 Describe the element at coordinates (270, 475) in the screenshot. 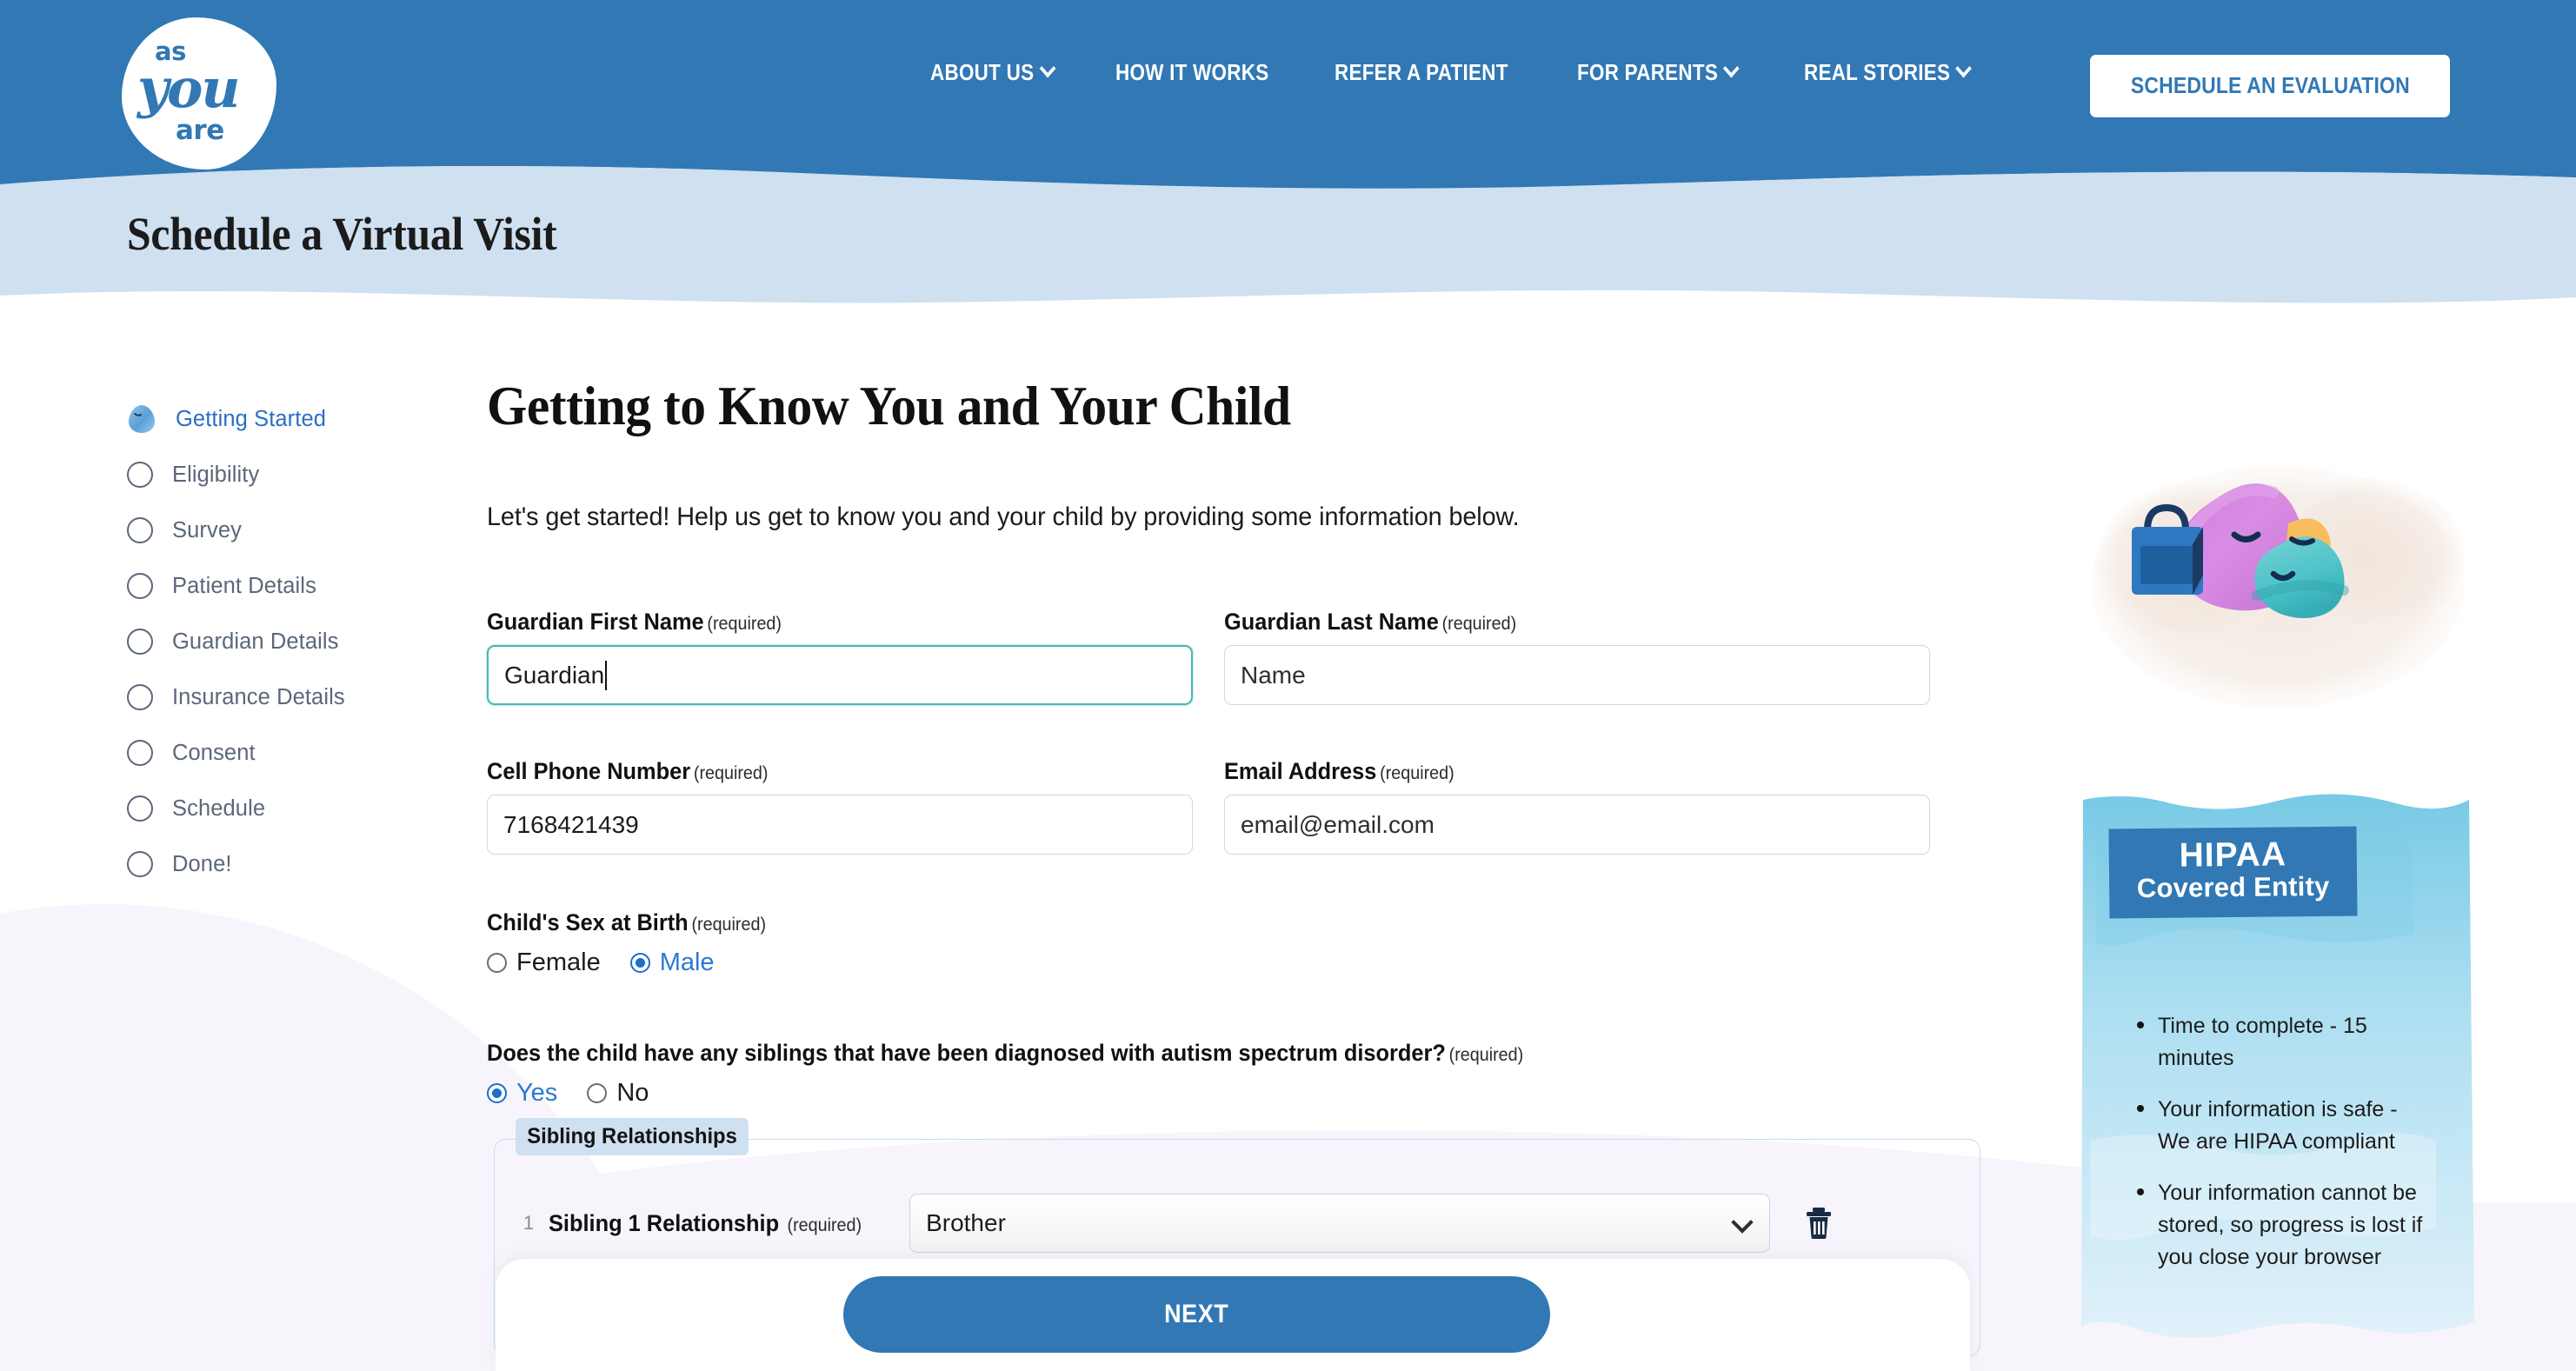

I see `sidebar-item-eligibility: Eligibility` at that location.